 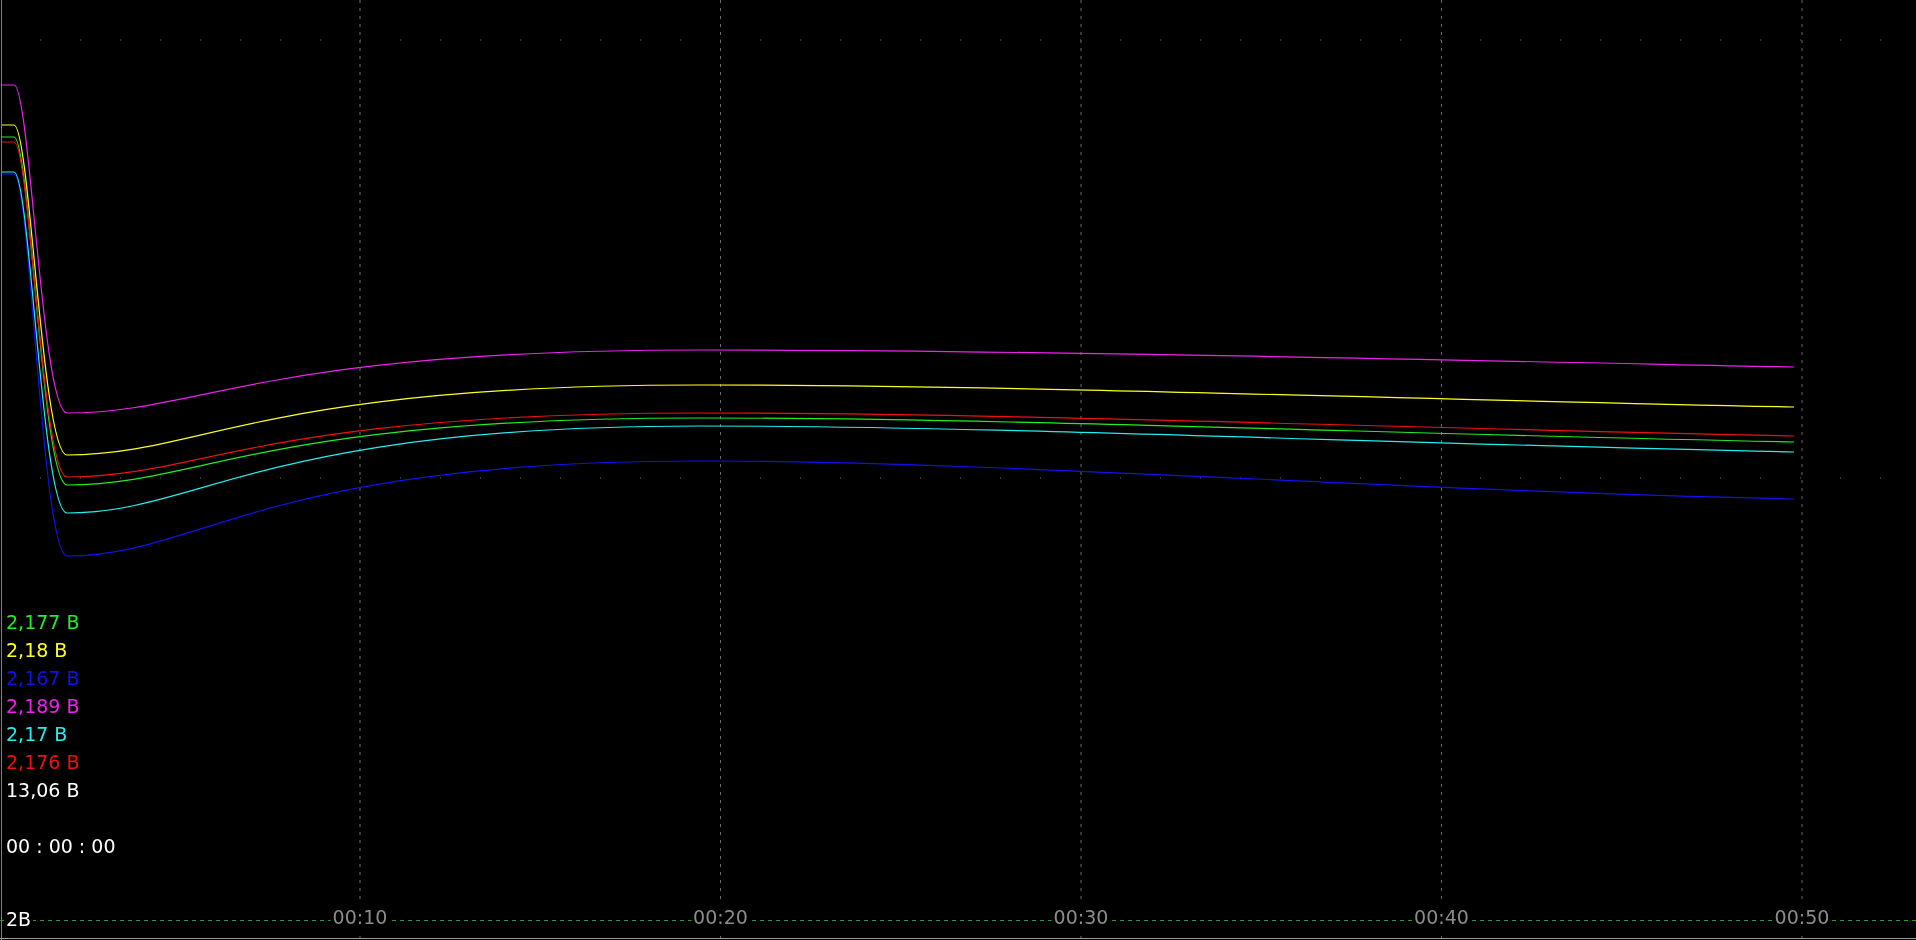 What do you see at coordinates (1802, 917) in the screenshot?
I see `time-tick-label: 00:50` at bounding box center [1802, 917].